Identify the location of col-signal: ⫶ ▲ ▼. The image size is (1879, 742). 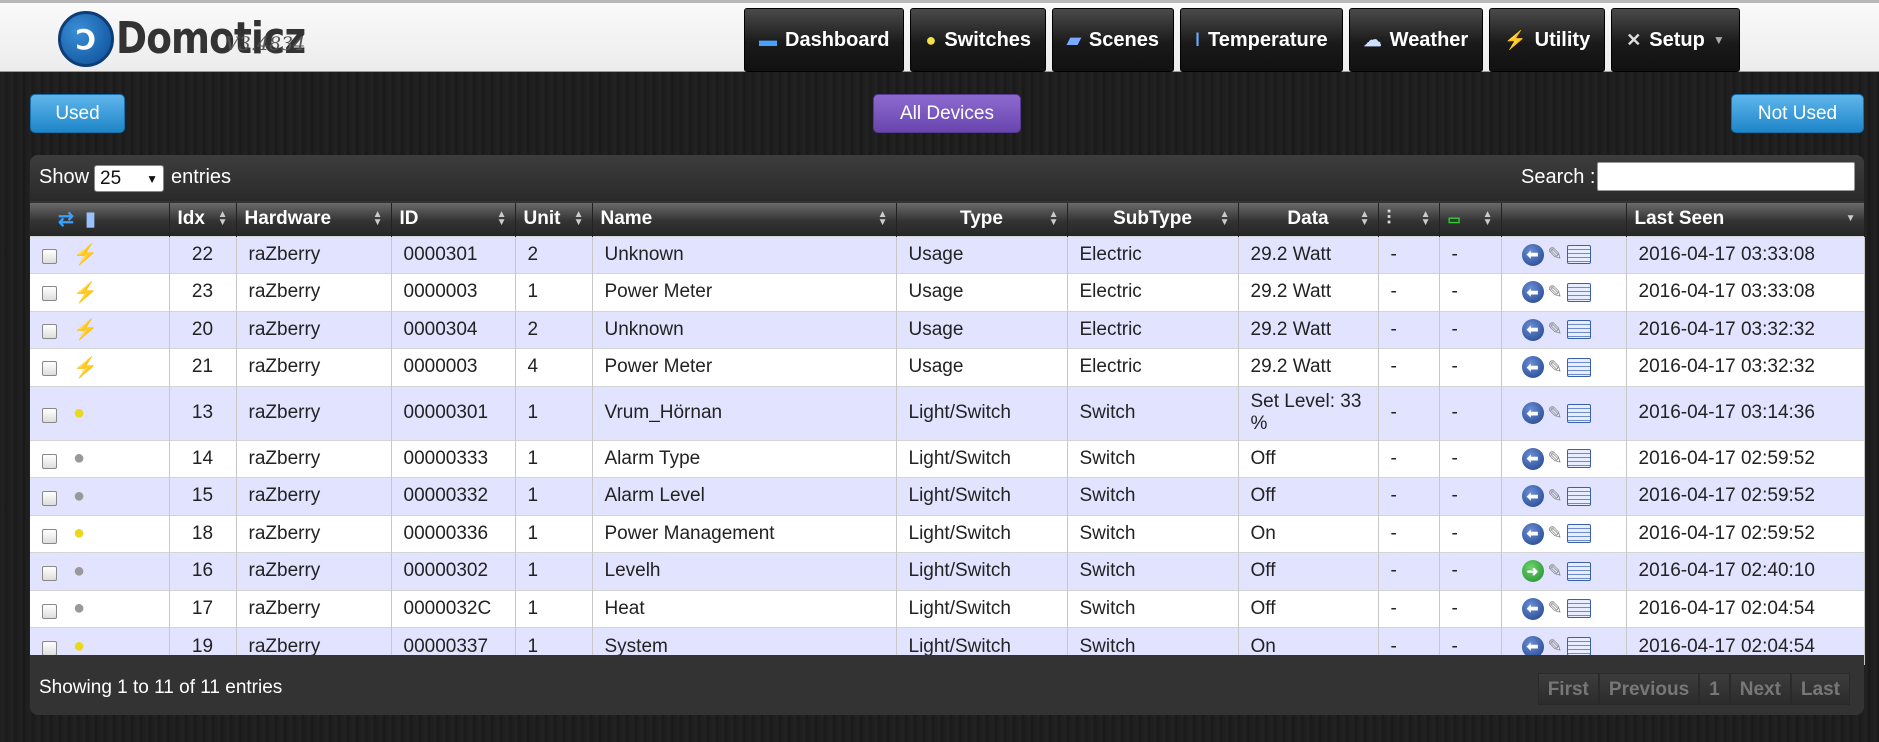
(1409, 219).